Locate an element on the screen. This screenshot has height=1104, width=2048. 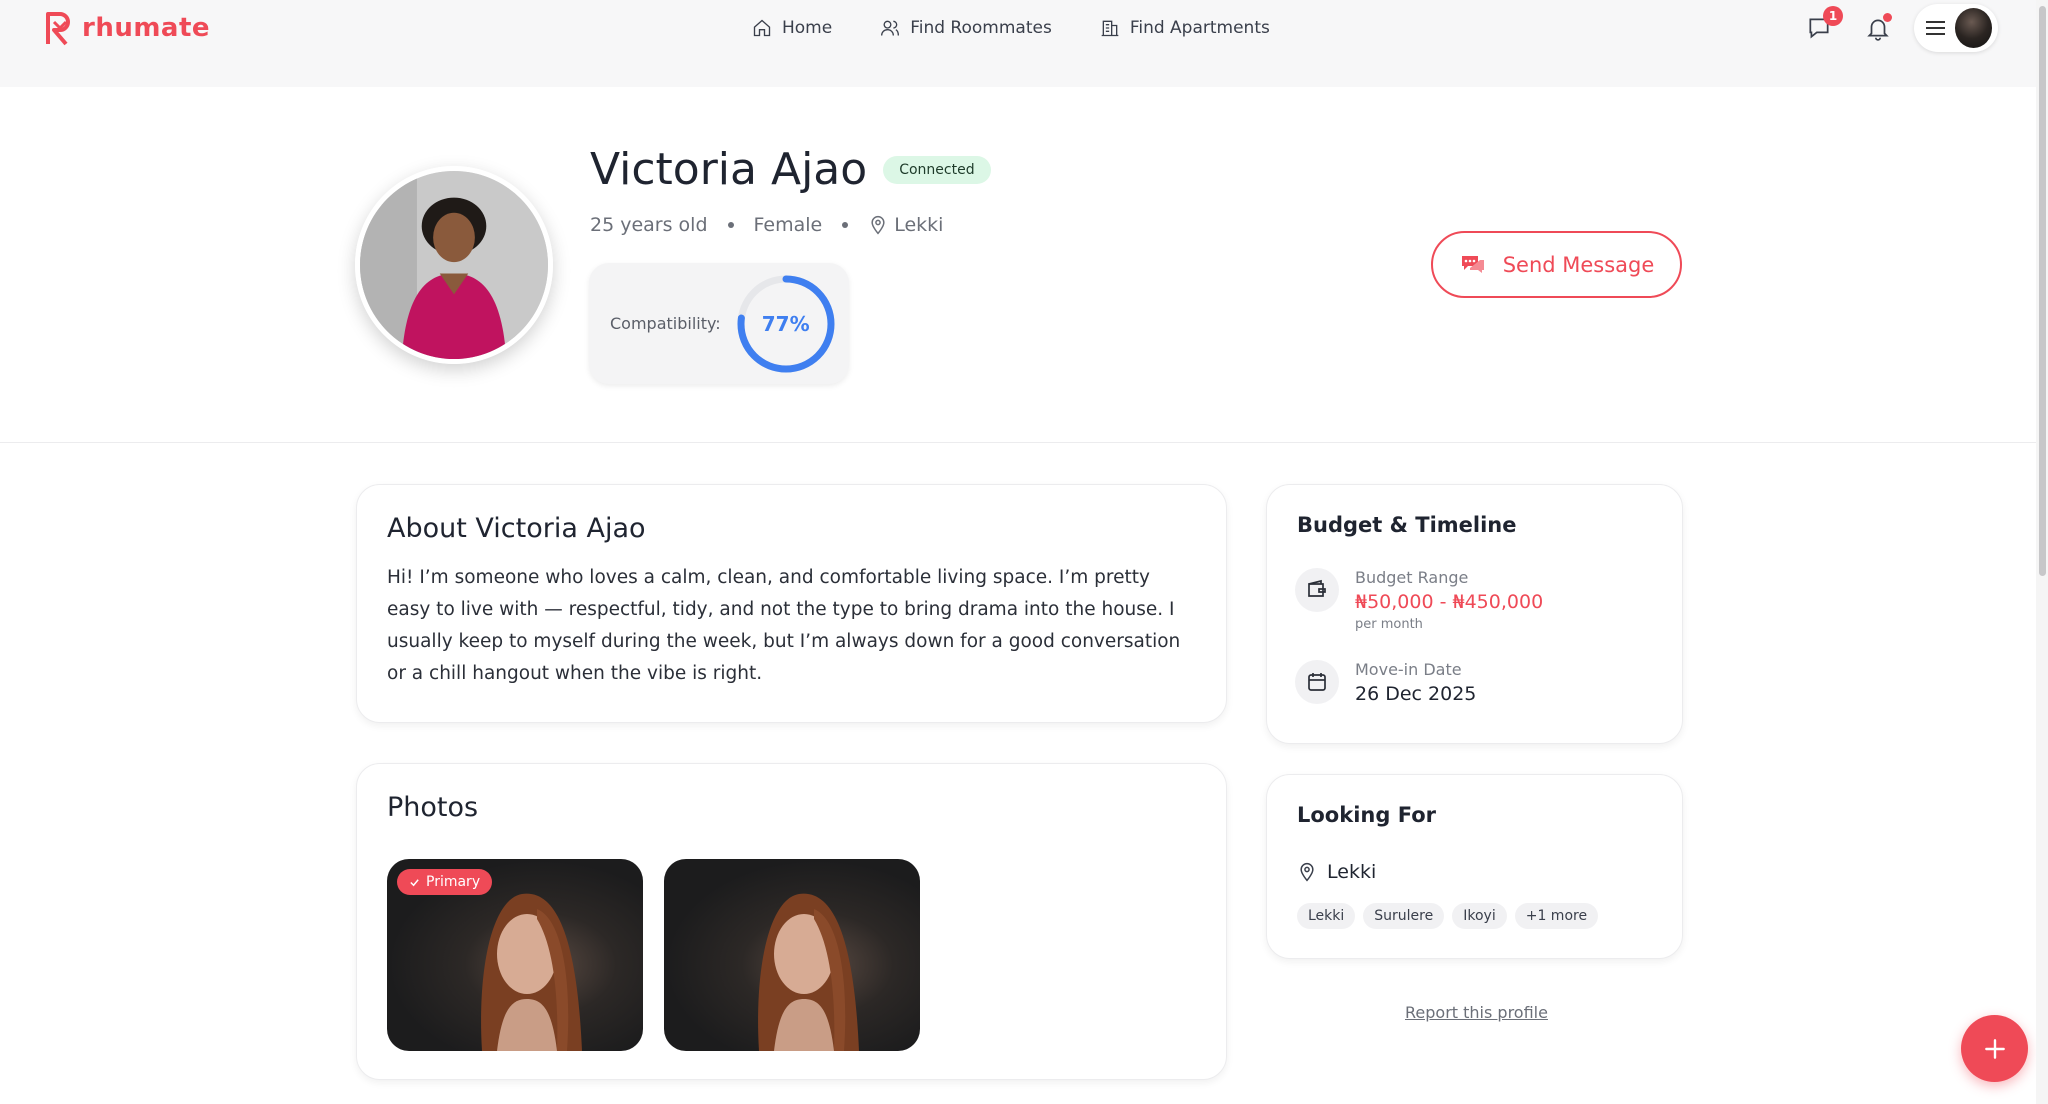
profile-location-text: Lekki is located at coordinates (919, 225).